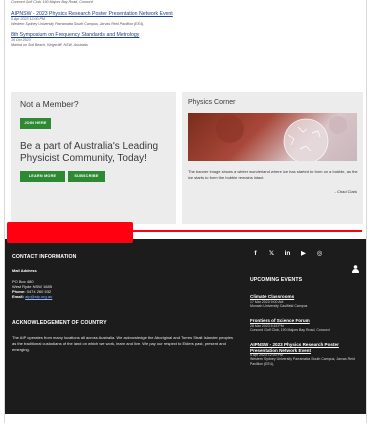 The image size is (371, 423). I want to click on social-links: f 𝕏 in ▶ ◎, so click(287, 254).